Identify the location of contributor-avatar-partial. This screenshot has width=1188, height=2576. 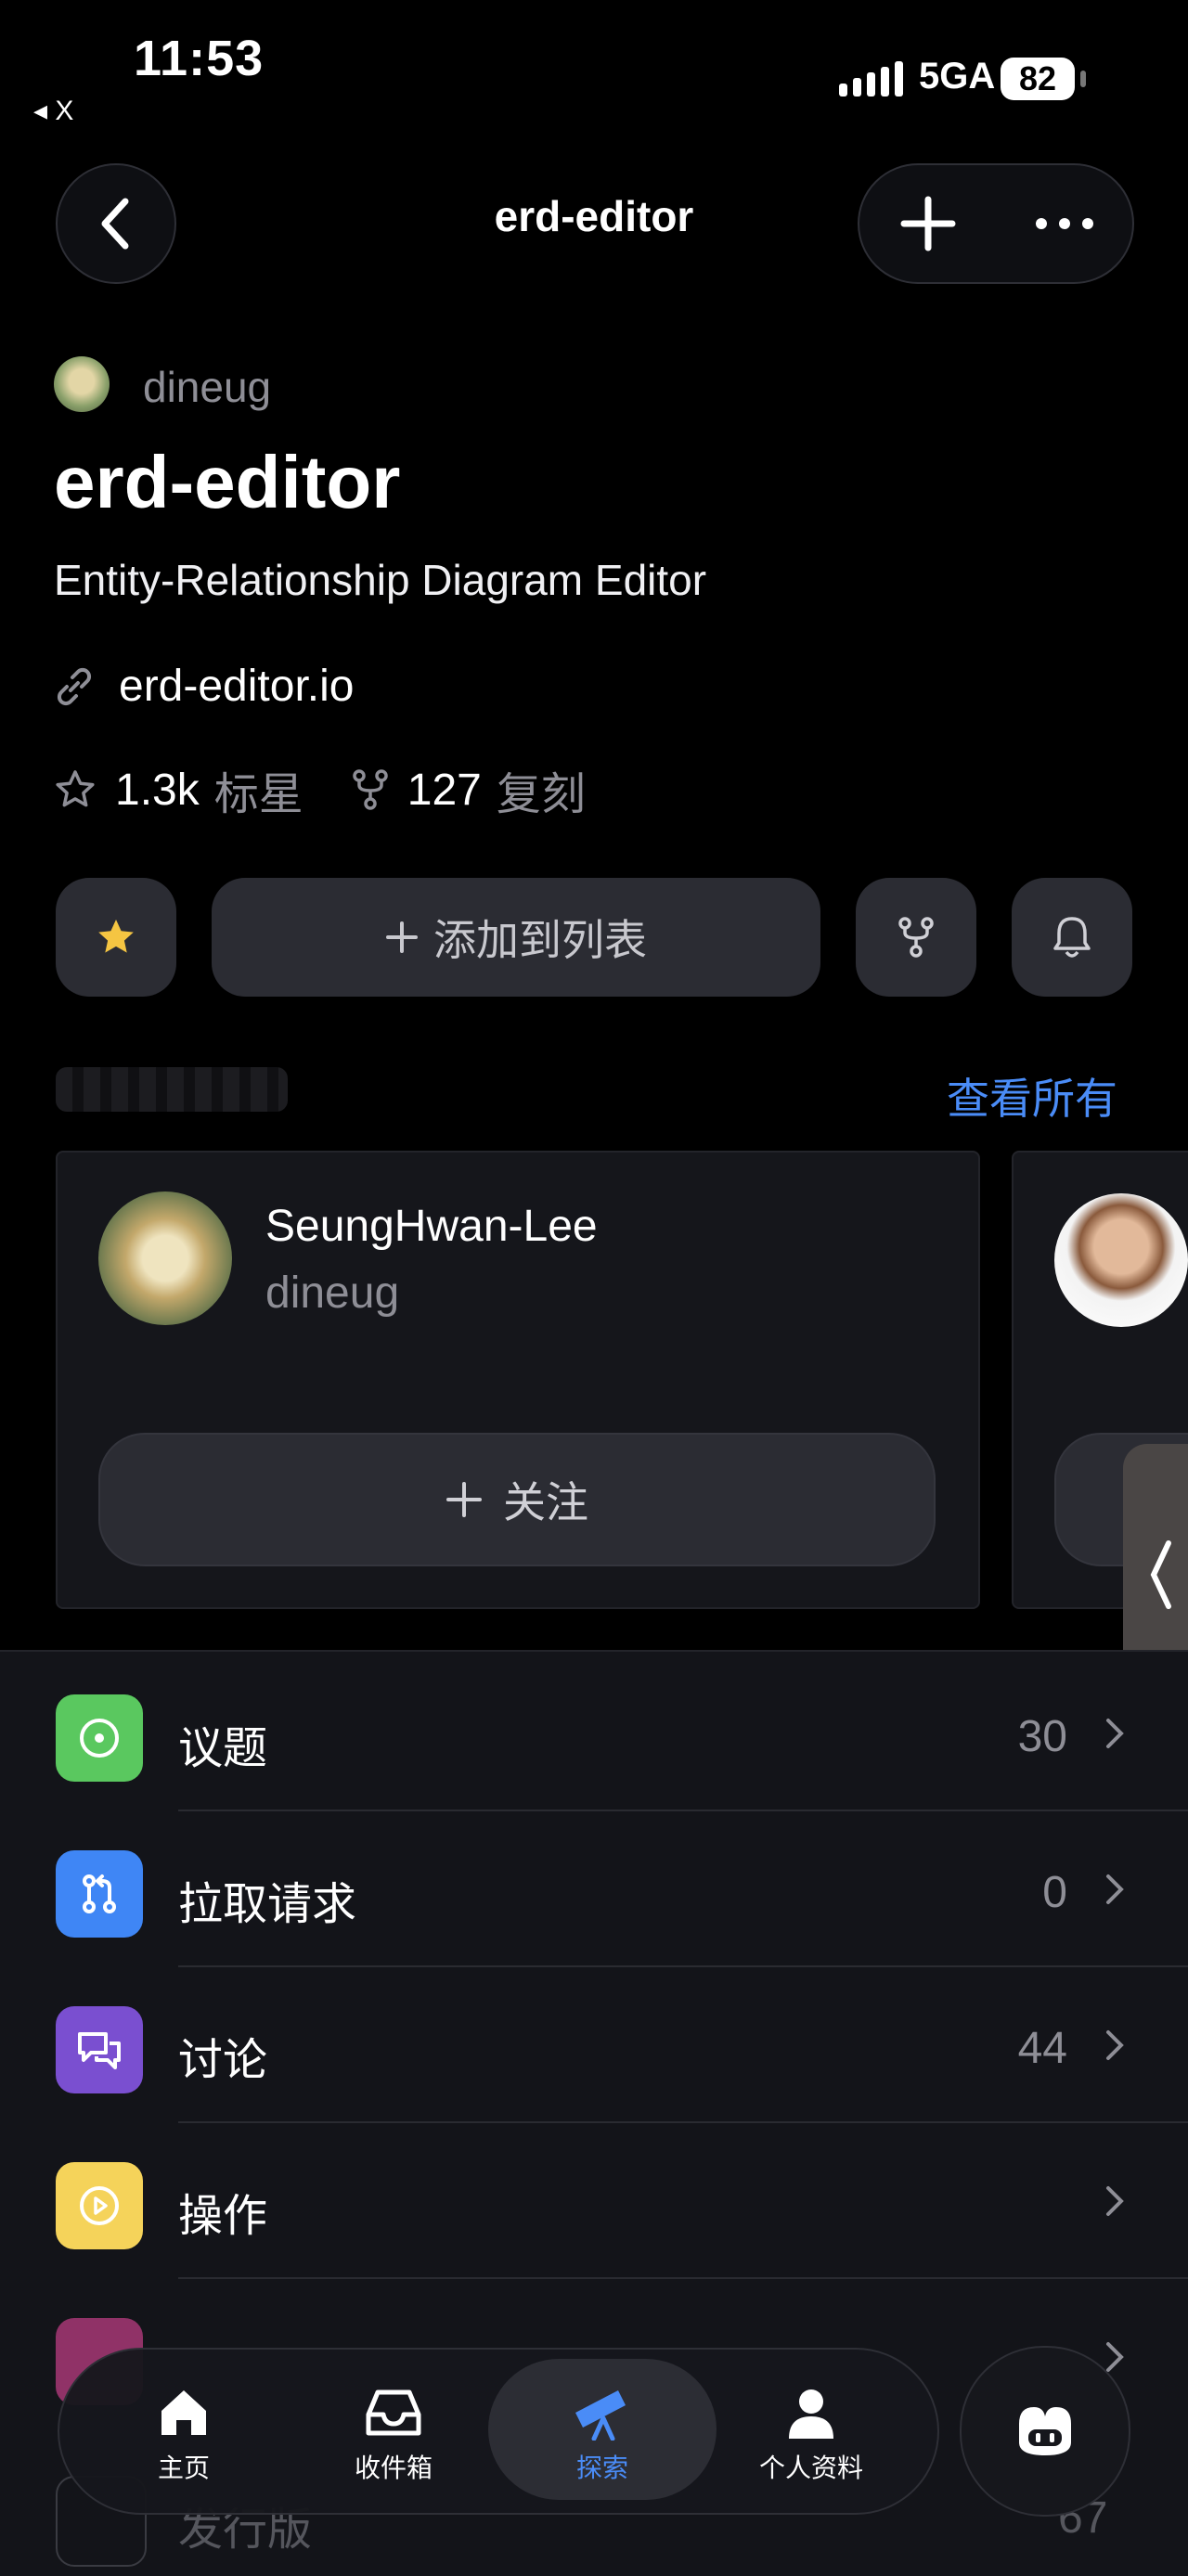
(1121, 1260).